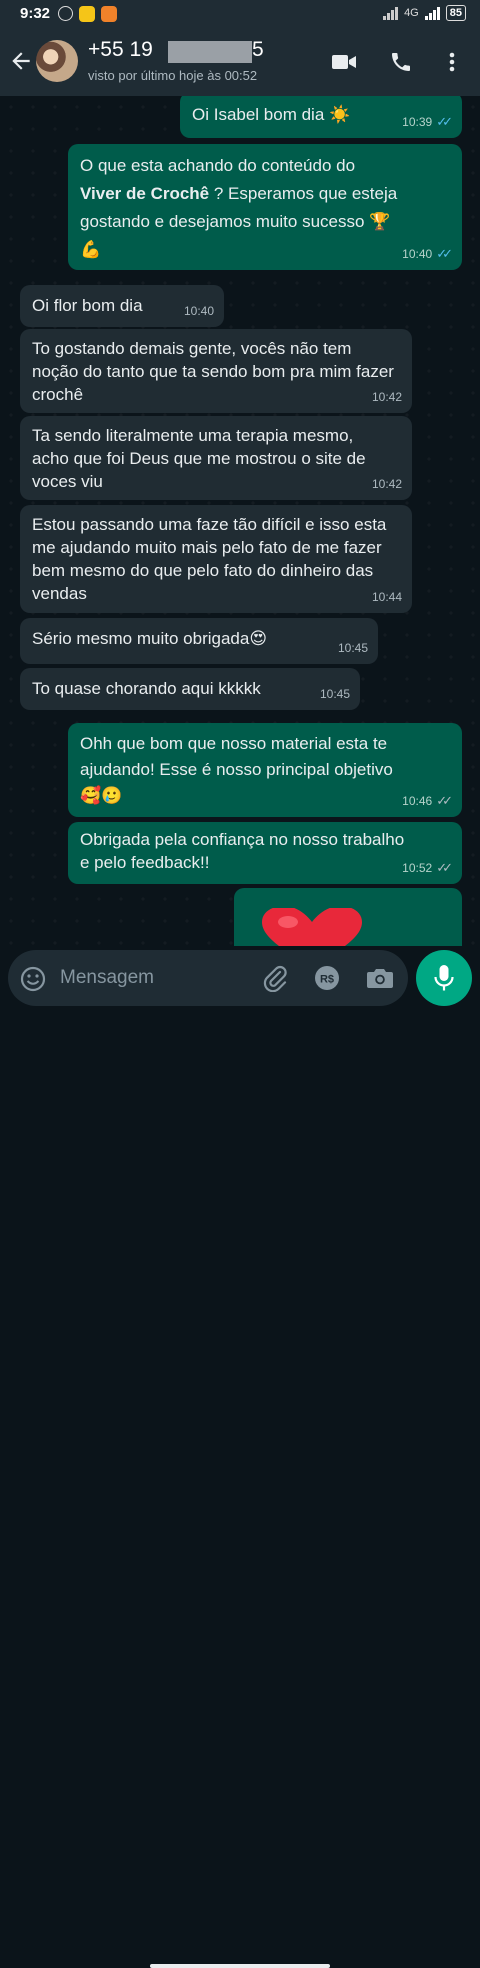 The image size is (480, 1968). Describe the element at coordinates (417, 801) in the screenshot. I see `message-time: 10:46` at that location.